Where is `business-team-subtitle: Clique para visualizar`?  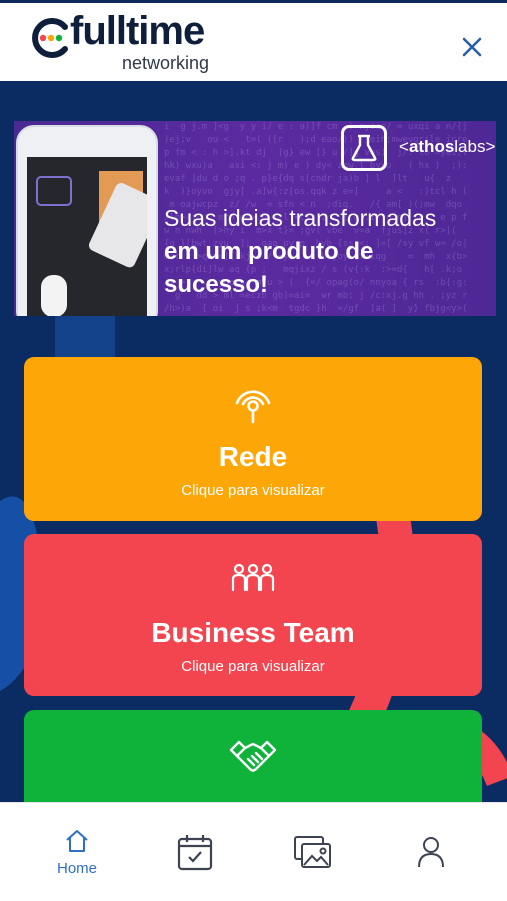
business-team-subtitle: Clique para visualizar is located at coordinates (253, 666).